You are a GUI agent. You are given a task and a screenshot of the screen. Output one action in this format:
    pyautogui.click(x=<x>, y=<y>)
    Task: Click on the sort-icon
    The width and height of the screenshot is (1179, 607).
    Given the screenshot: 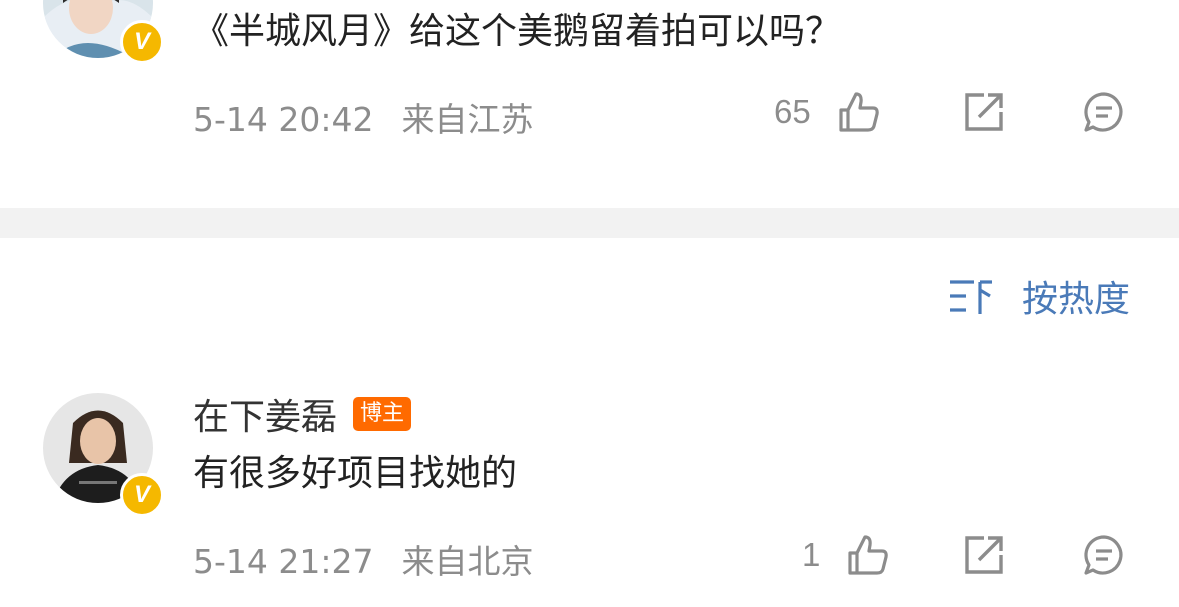 What is the action you would take?
    pyautogui.click(x=971, y=296)
    